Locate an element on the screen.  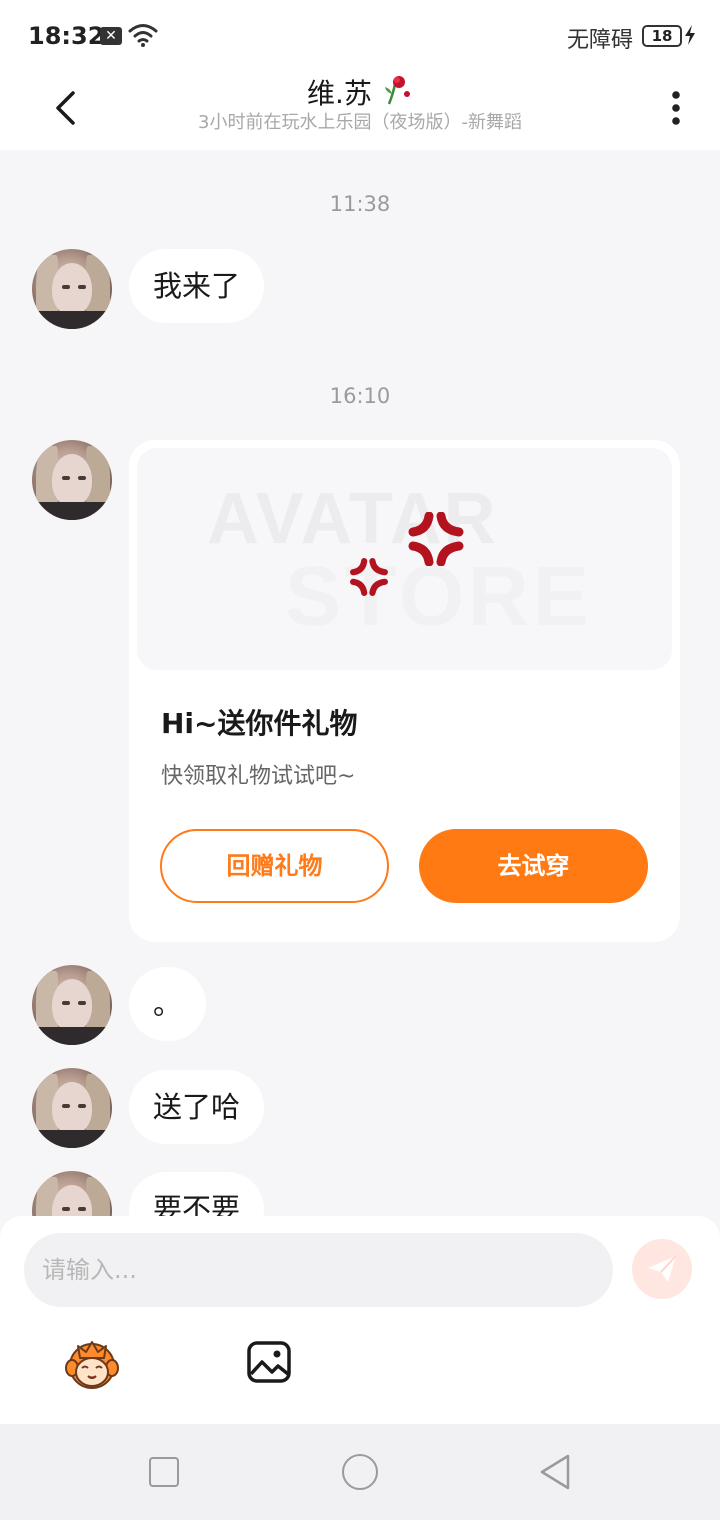
status-bar: 18:32 ✕ 无障碍 18 is located at coordinates (360, 36).